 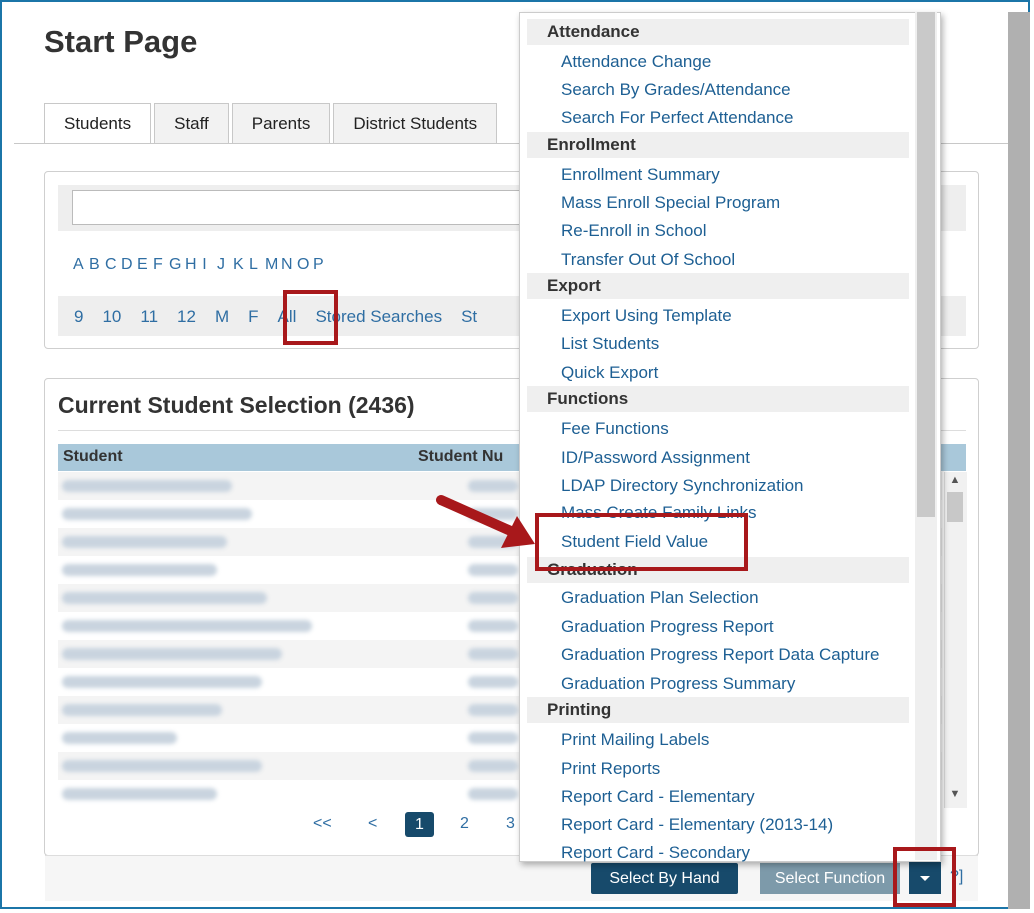 I want to click on letter-link: H, so click(x=191, y=265).